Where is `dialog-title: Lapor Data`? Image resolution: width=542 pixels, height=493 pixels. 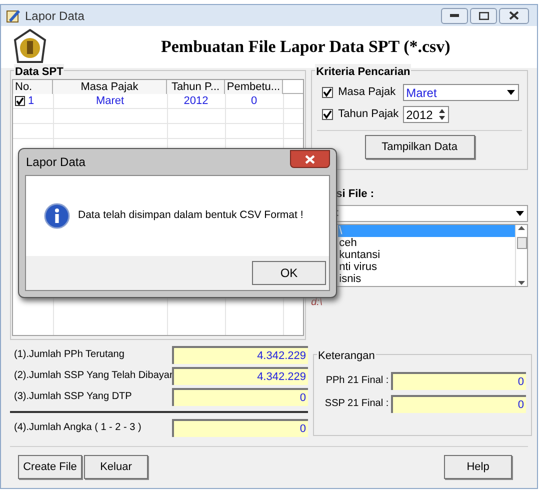
dialog-title: Lapor Data is located at coordinates (56, 162).